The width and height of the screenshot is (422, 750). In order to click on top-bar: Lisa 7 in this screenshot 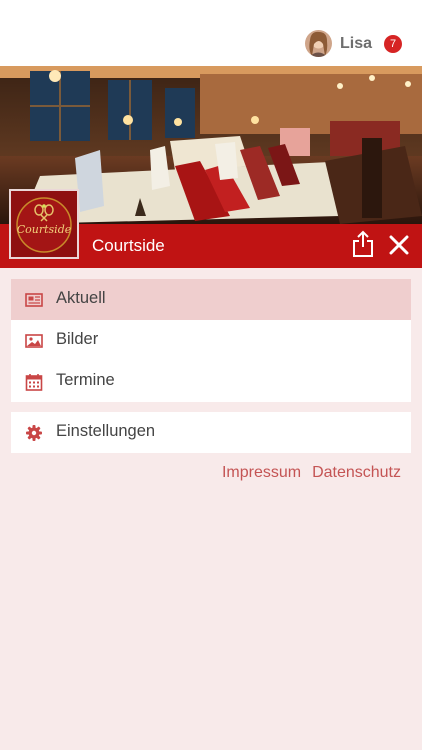, I will do `click(211, 33)`.